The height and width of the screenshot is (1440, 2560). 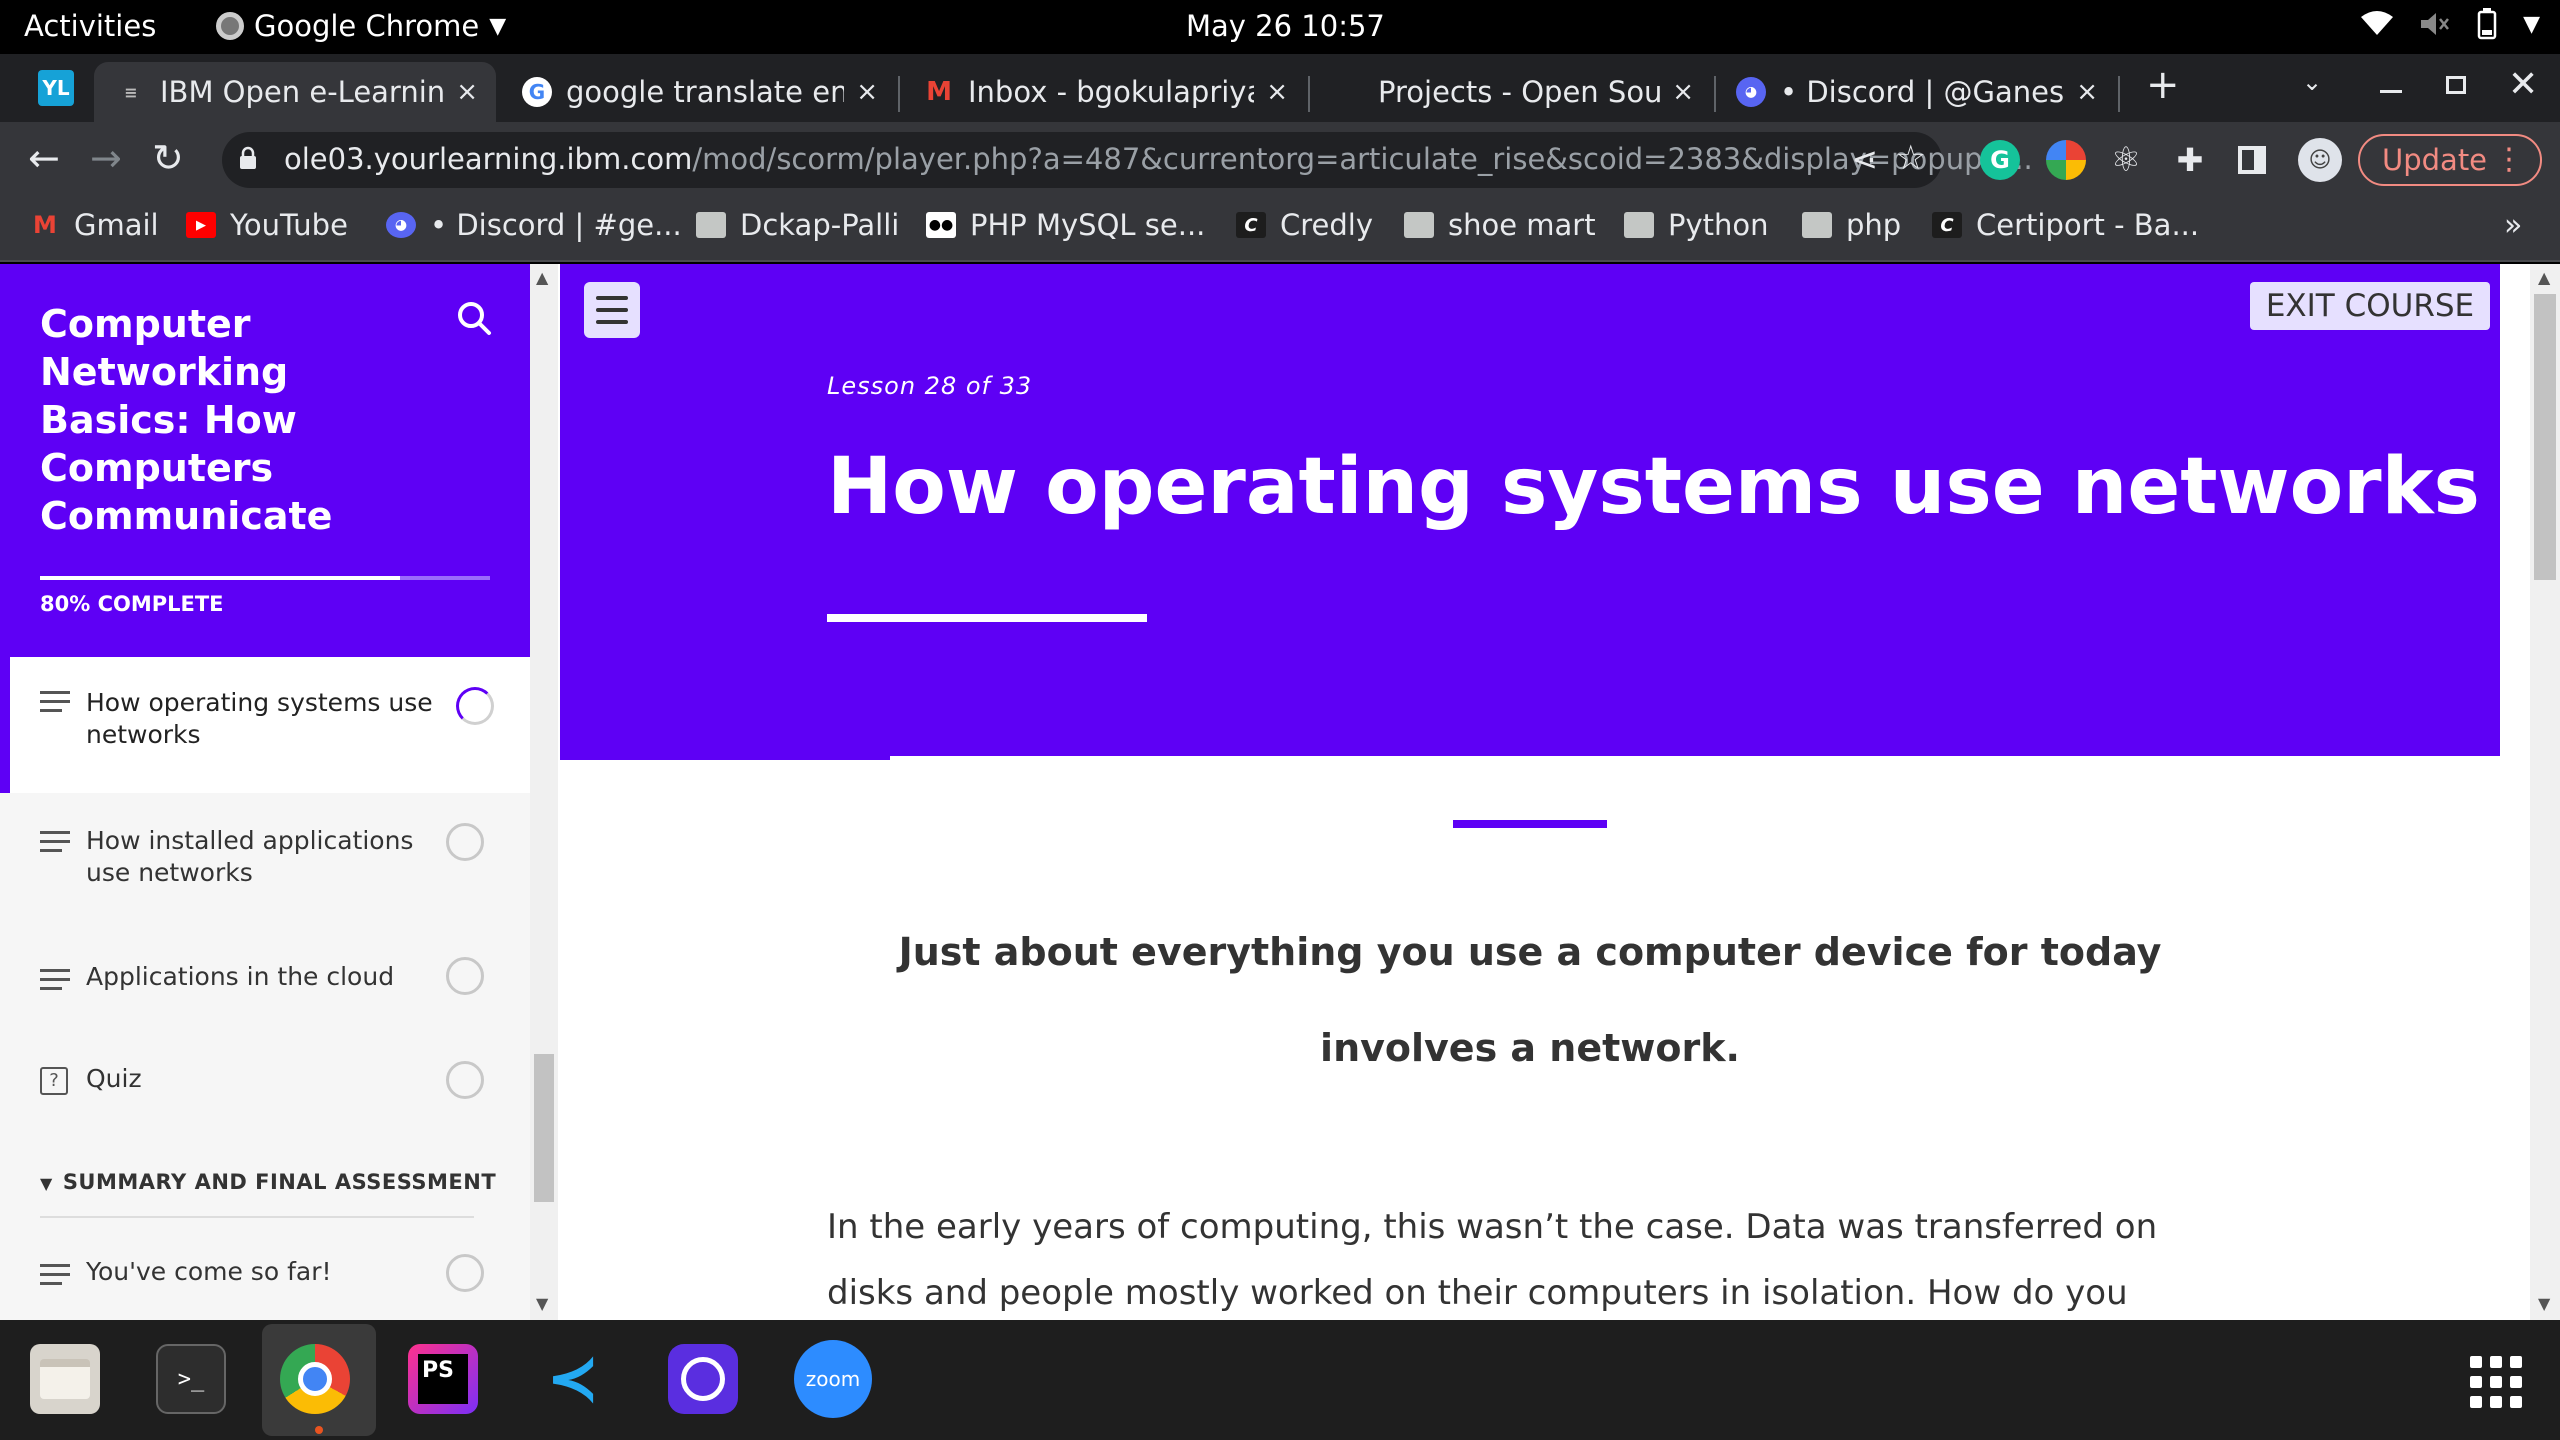 I want to click on bookmark-folder-python: Python, so click(x=1696, y=225).